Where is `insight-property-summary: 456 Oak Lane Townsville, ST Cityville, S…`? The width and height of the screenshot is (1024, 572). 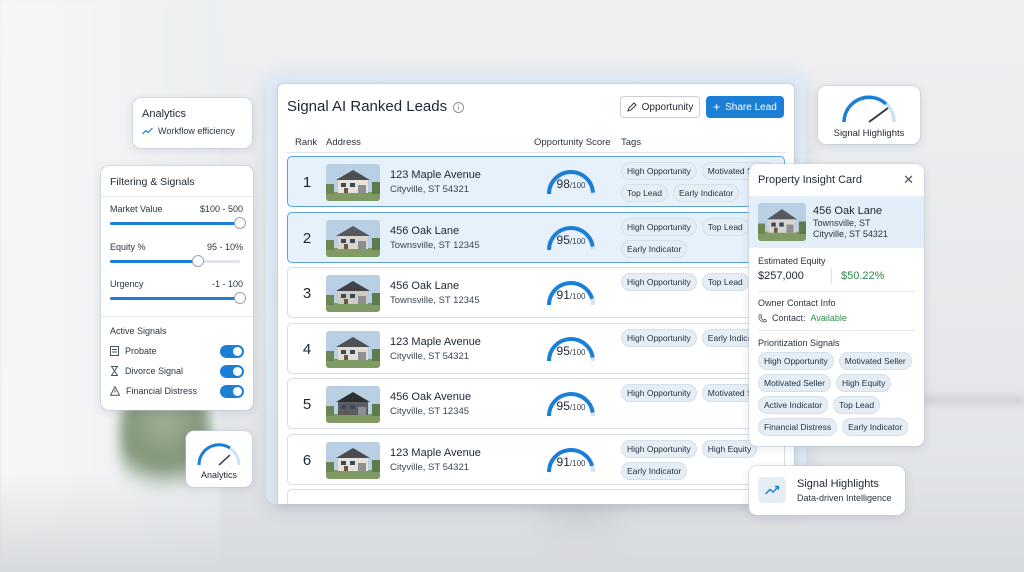 insight-property-summary: 456 Oak Lane Townsville, ST Cityville, S… is located at coordinates (836, 222).